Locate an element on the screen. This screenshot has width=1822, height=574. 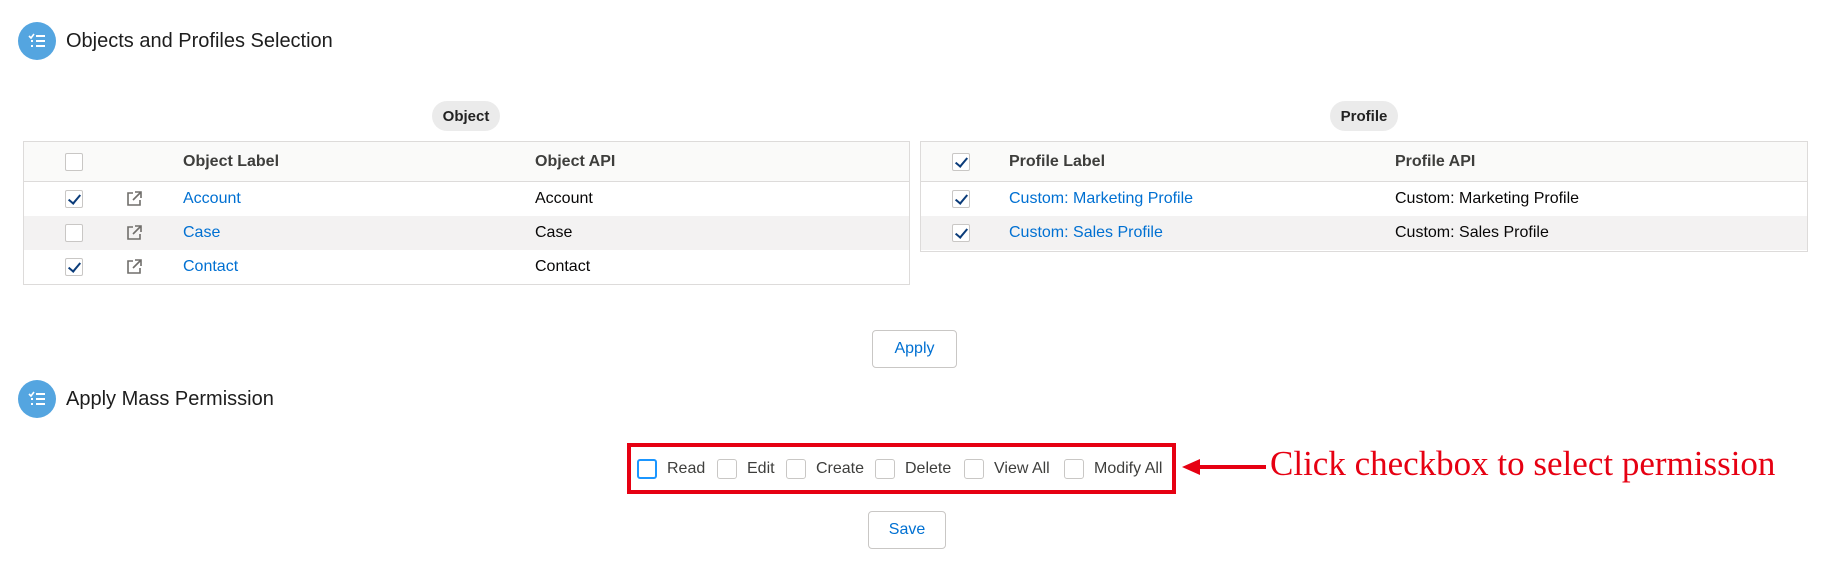
profile-label-link: Custom: Sales Profile is located at coordinates (1086, 233).